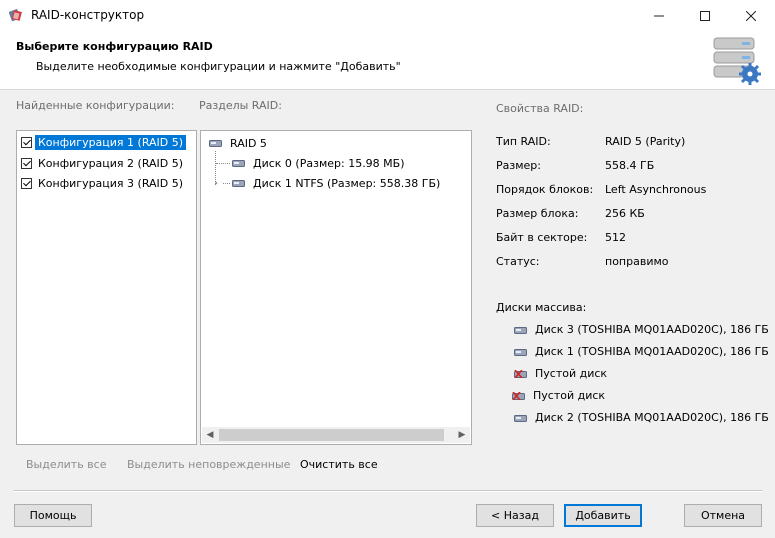 The width and height of the screenshot is (775, 538). Describe the element at coordinates (723, 515) in the screenshot. I see `cancel-button: Отмена` at that location.